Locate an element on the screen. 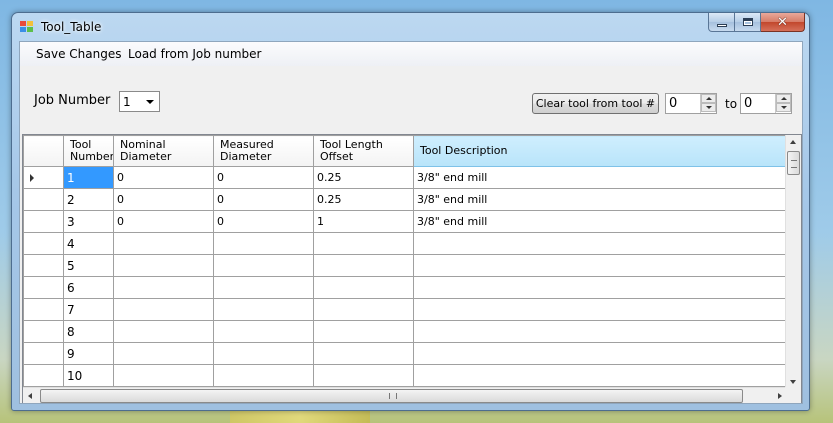 This screenshot has width=833, height=423. table-row: 10 is located at coordinates (406, 375).